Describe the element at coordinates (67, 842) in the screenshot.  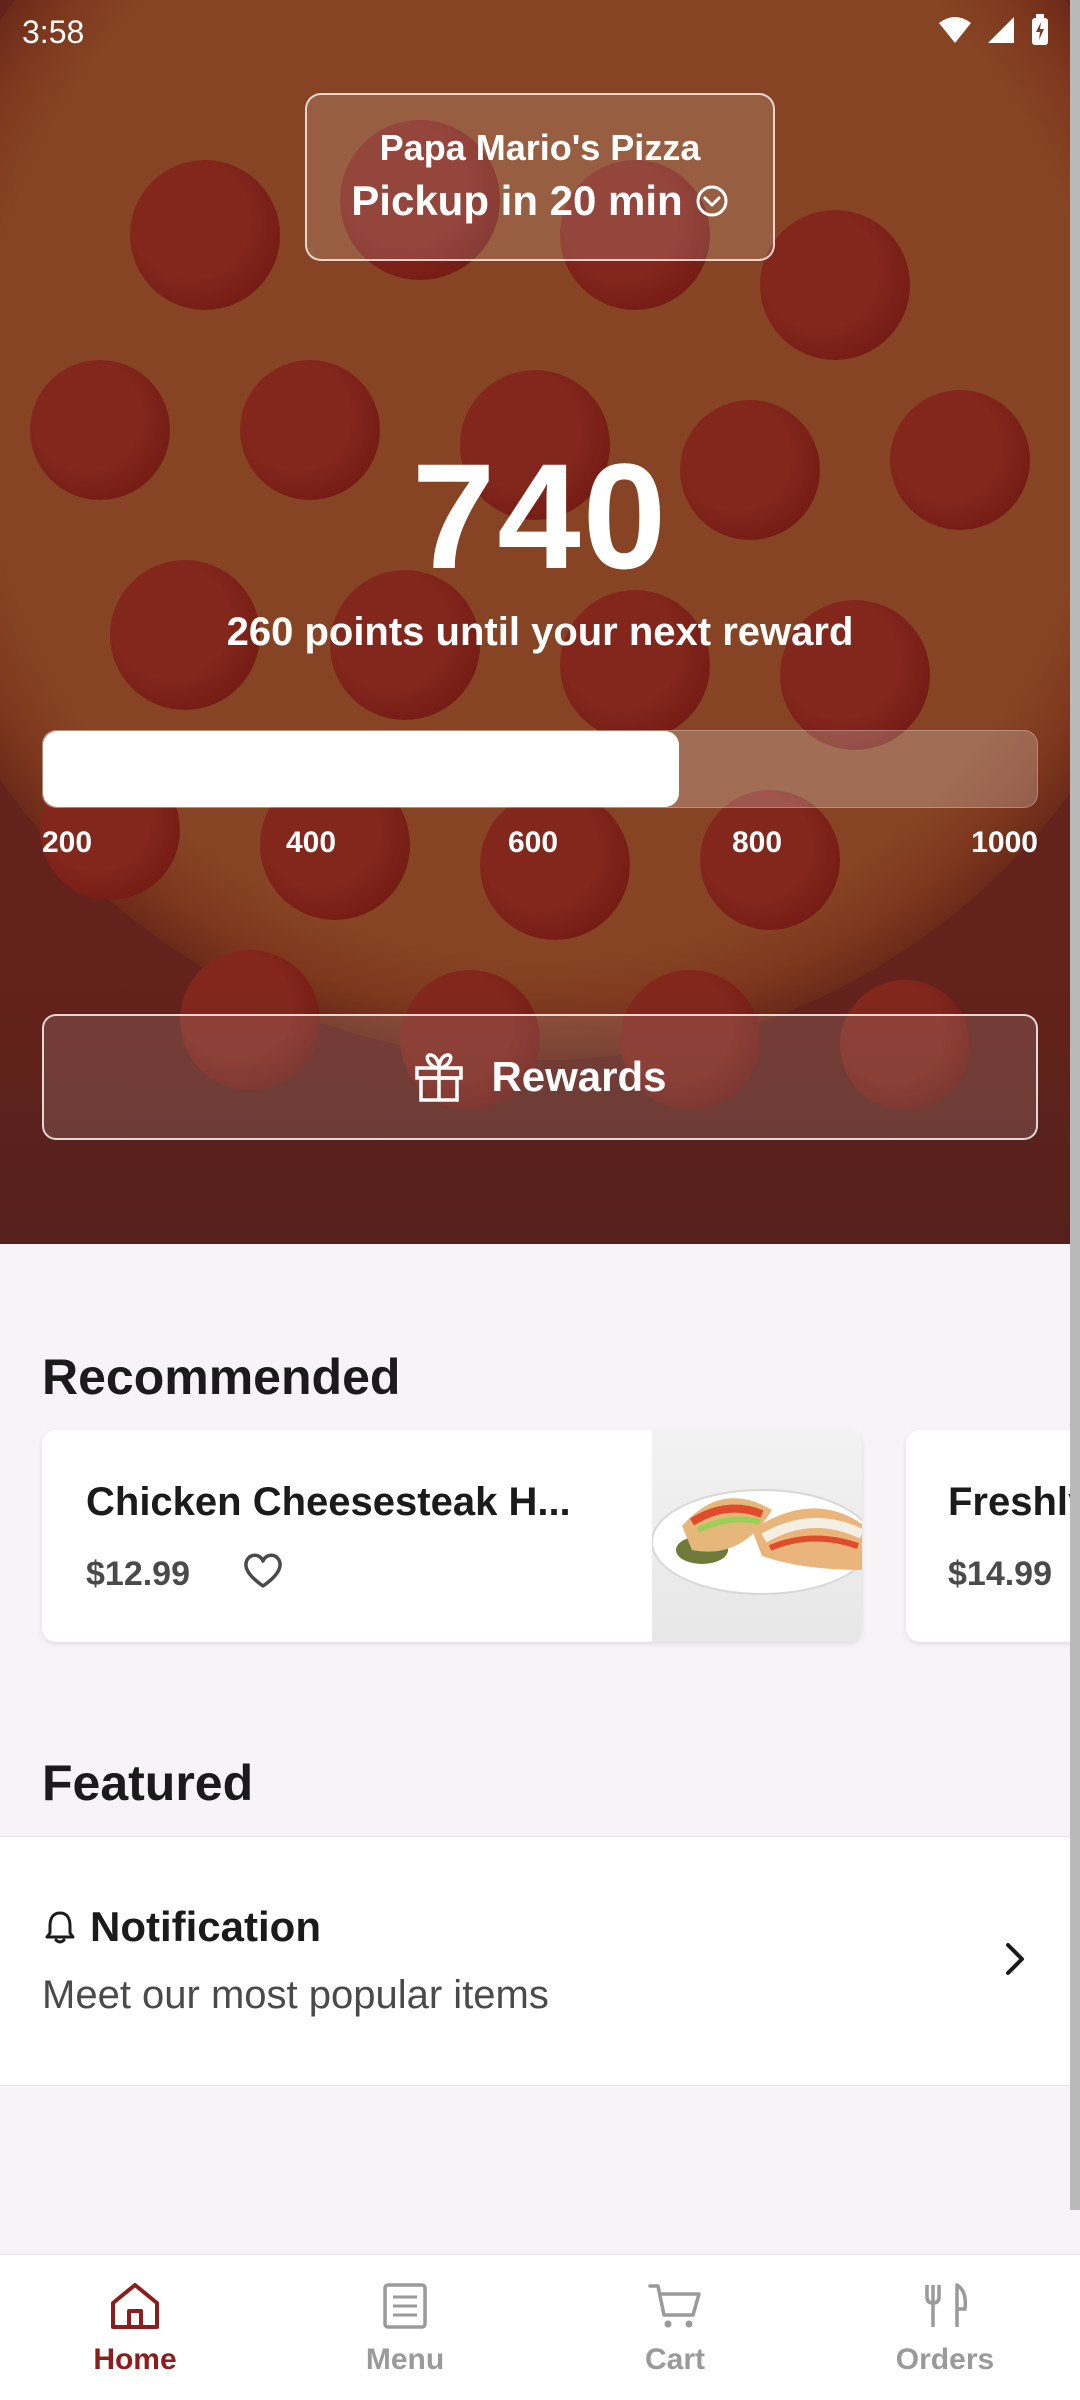
I see `tick-label: 200` at that location.